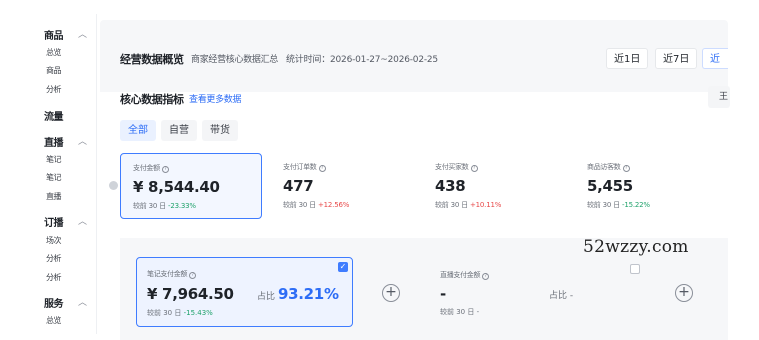 The image size is (759, 340). I want to click on compare-change: +10.11%, so click(486, 205).